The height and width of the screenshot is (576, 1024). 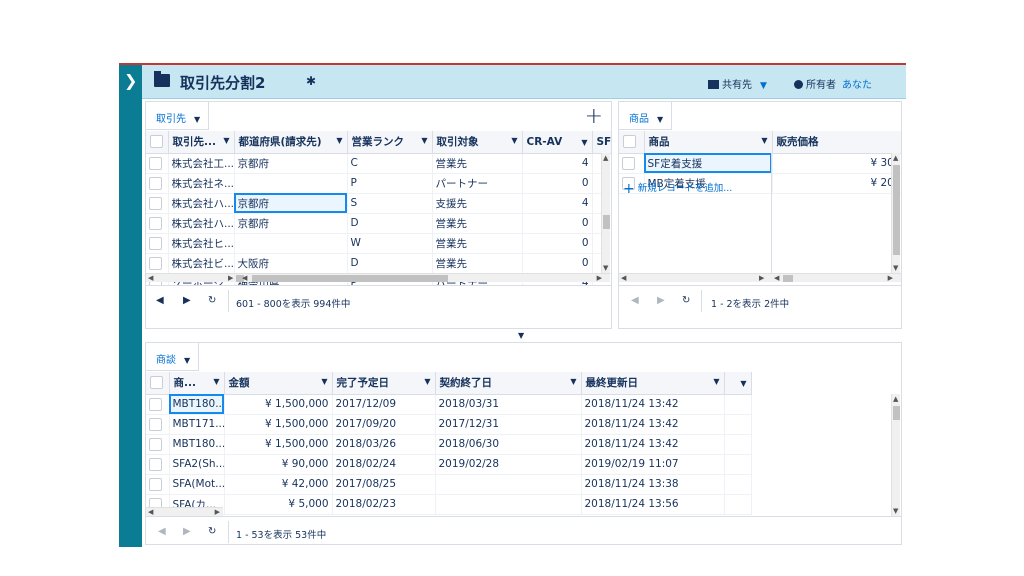 I want to click on table-cell: SF定着支援, so click(x=708, y=163).